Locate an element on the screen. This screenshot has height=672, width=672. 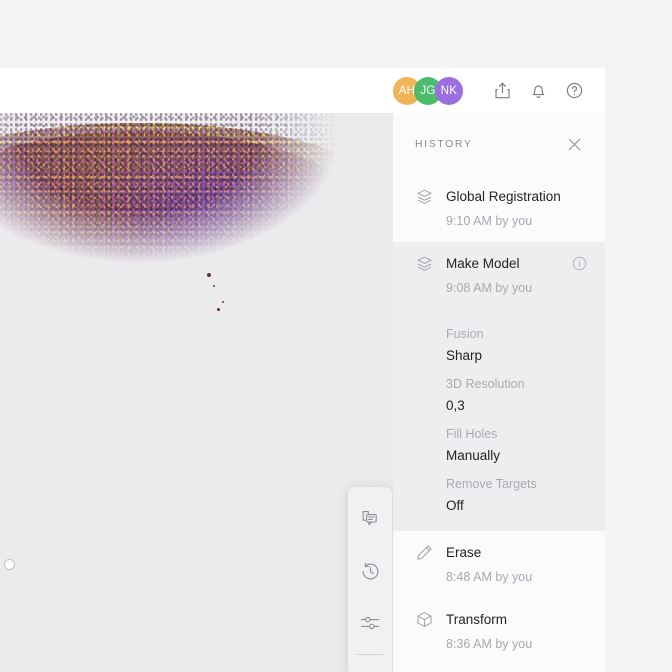
history-item: Global Registration 9:10 AM by you is located at coordinates (499, 208).